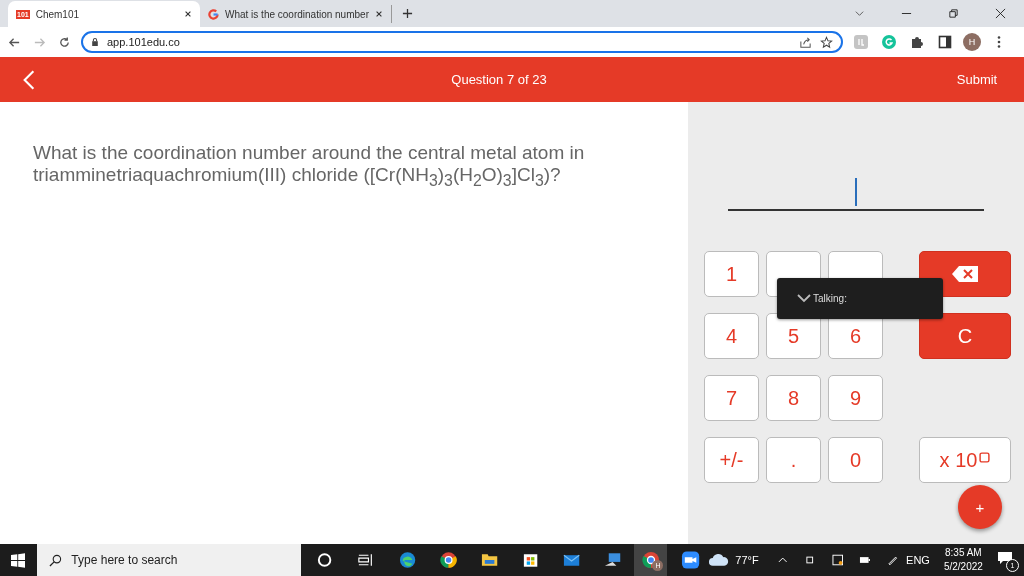 This screenshot has width=1024, height=576. I want to click on keypad-key: 4, so click(731, 336).